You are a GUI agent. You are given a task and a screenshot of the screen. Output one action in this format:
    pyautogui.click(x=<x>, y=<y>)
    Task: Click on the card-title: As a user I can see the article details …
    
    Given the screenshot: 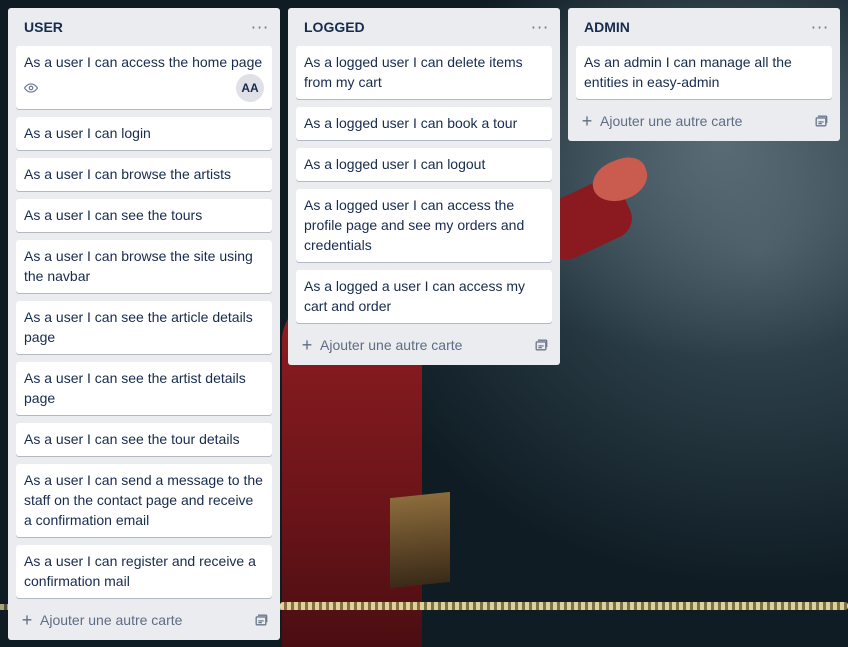 What is the action you would take?
    pyautogui.click(x=138, y=327)
    